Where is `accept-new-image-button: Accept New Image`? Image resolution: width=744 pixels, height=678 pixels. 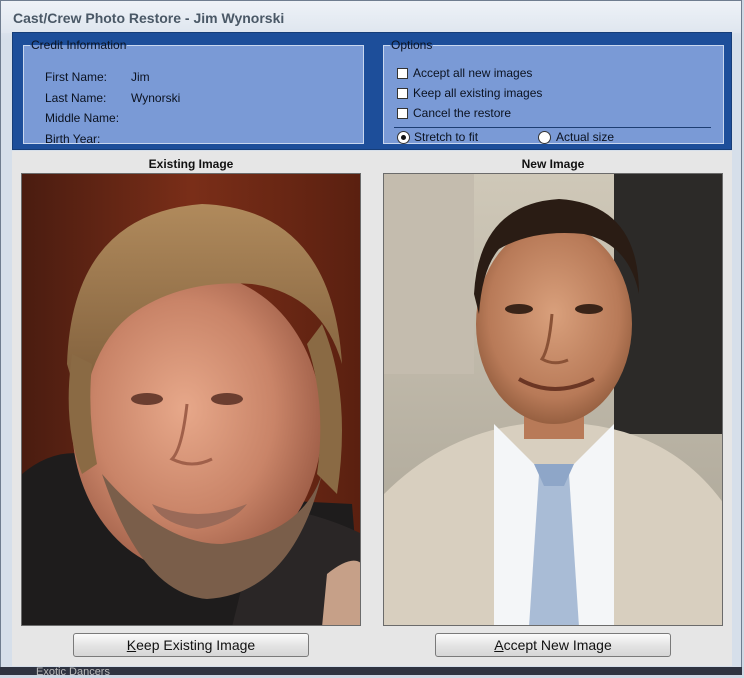
accept-new-image-button: Accept New Image is located at coordinates (553, 645).